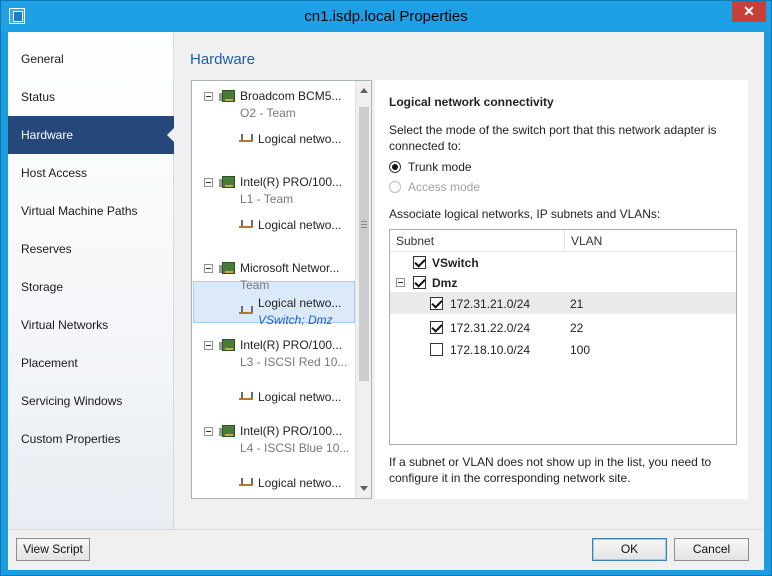 Image resolution: width=772 pixels, height=576 pixels. I want to click on dmz-checkbox, so click(419, 282).